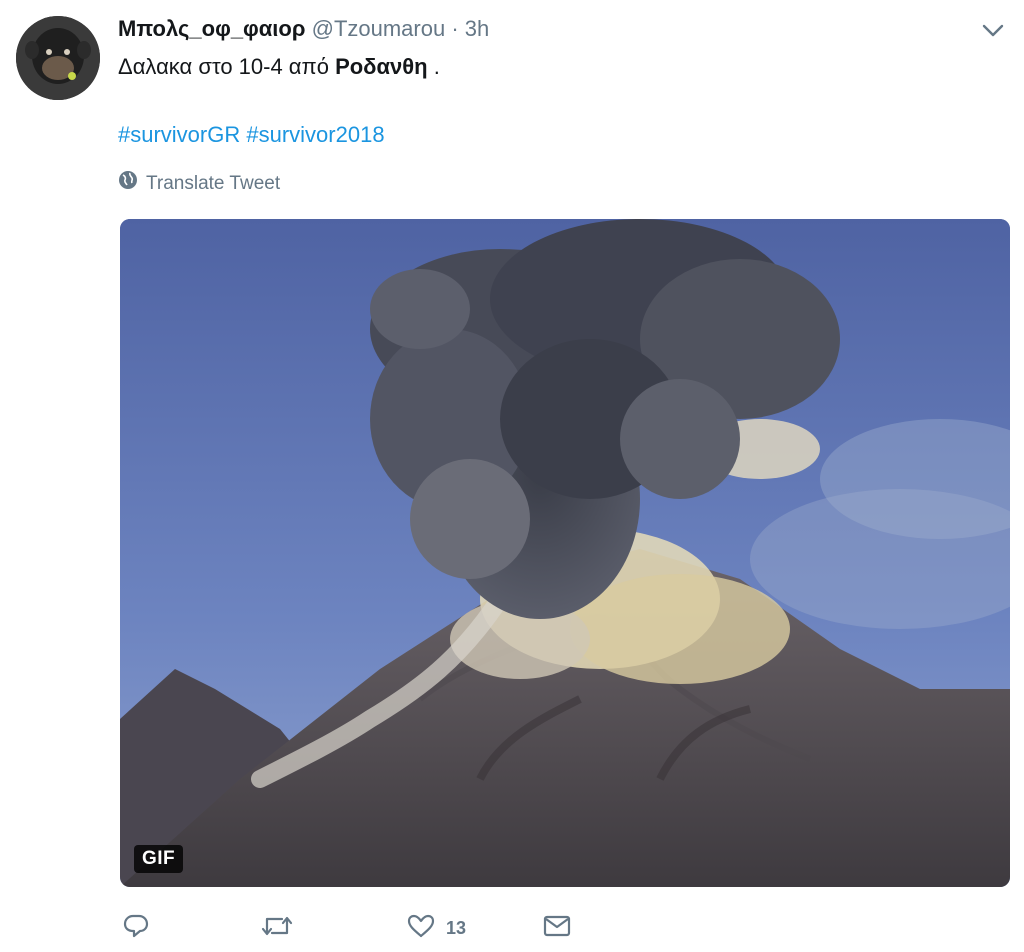 The image size is (1024, 952). I want to click on direct-message-button, so click(557, 928).